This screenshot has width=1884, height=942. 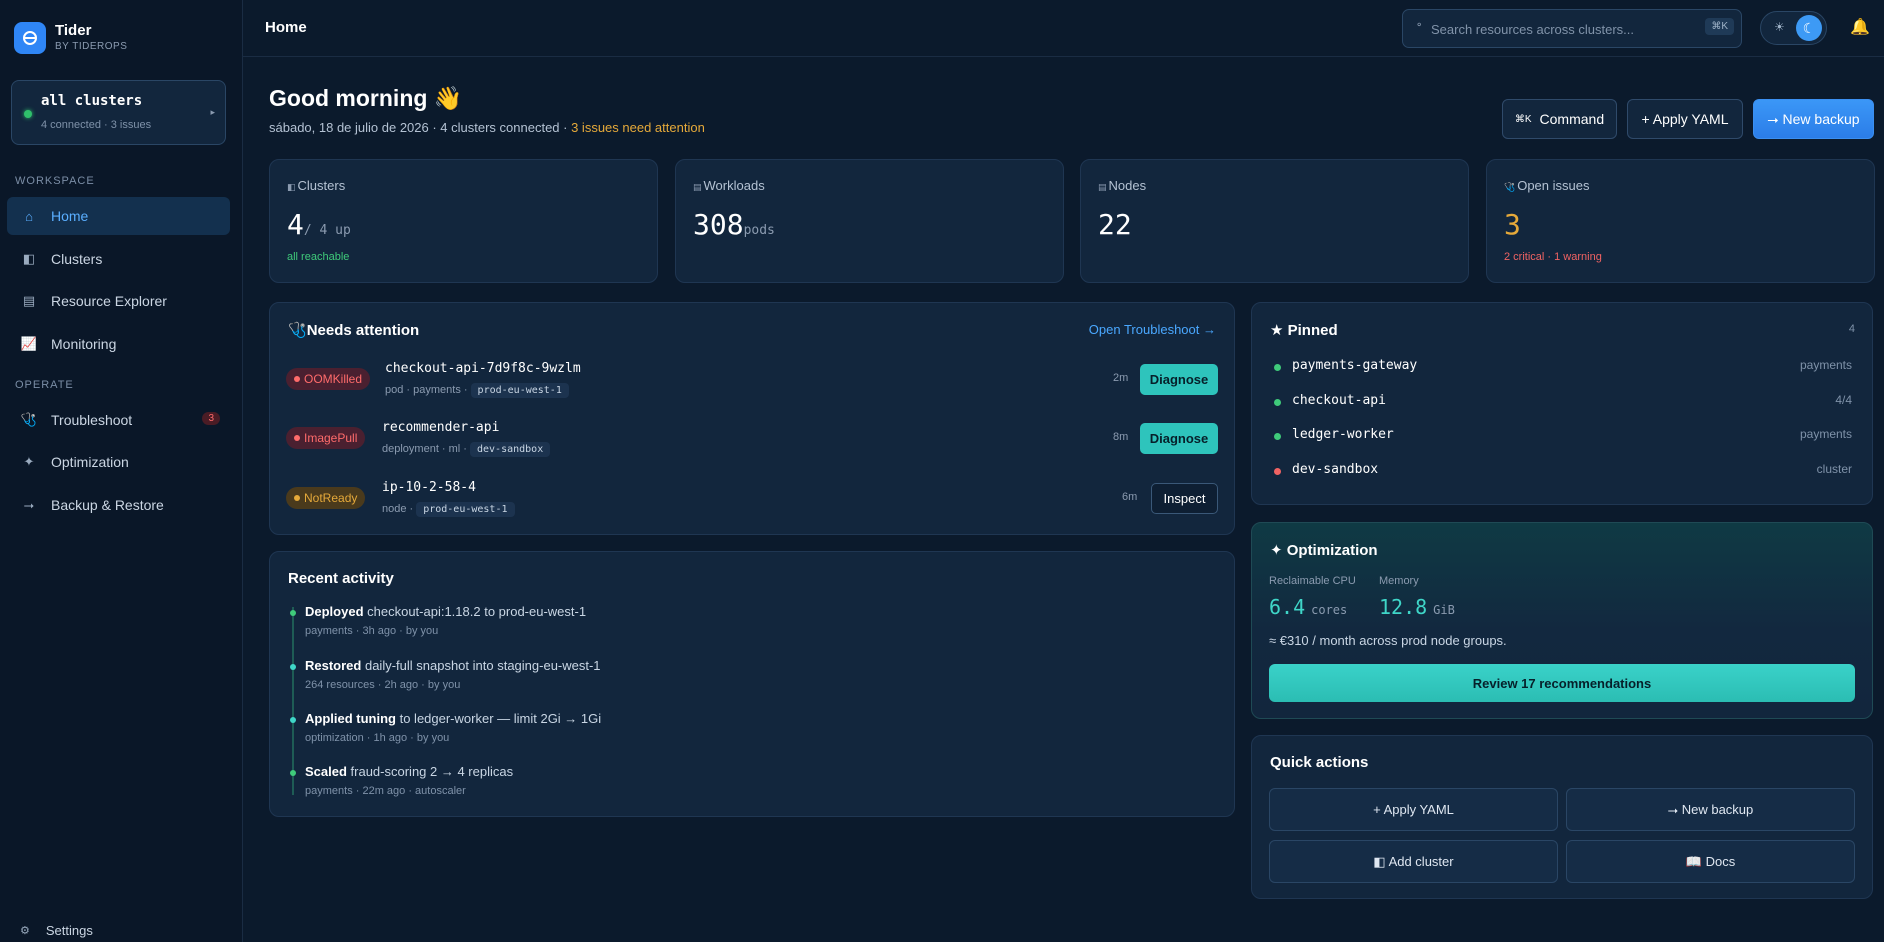 I want to click on sidebar-item-clusters: ◧ Clusters, so click(x=118, y=259).